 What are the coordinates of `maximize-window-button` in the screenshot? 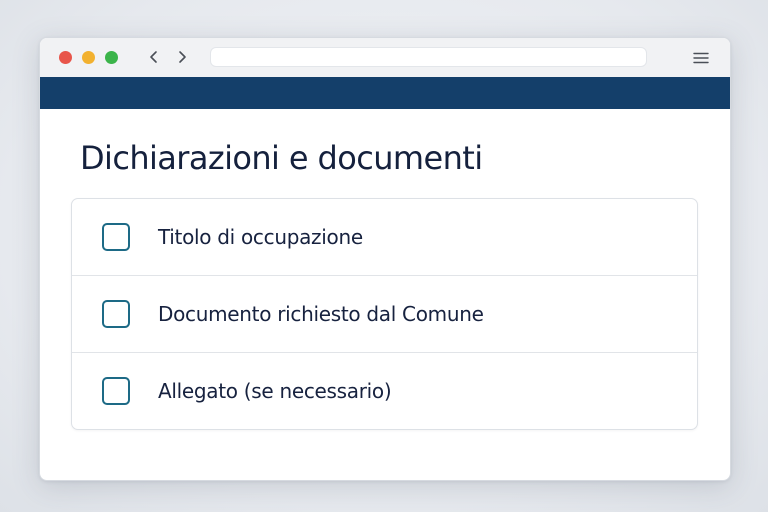 It's located at (111, 57).